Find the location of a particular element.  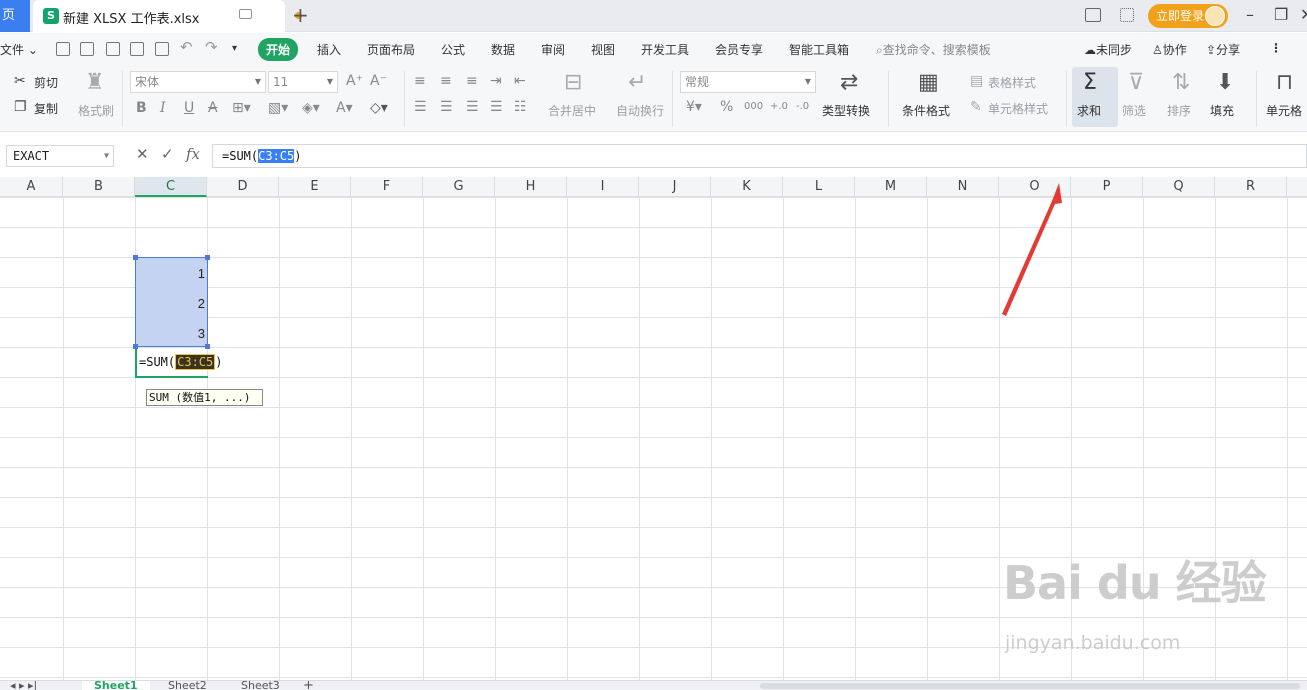

tab-formulas: 公式 is located at coordinates (453, 49).